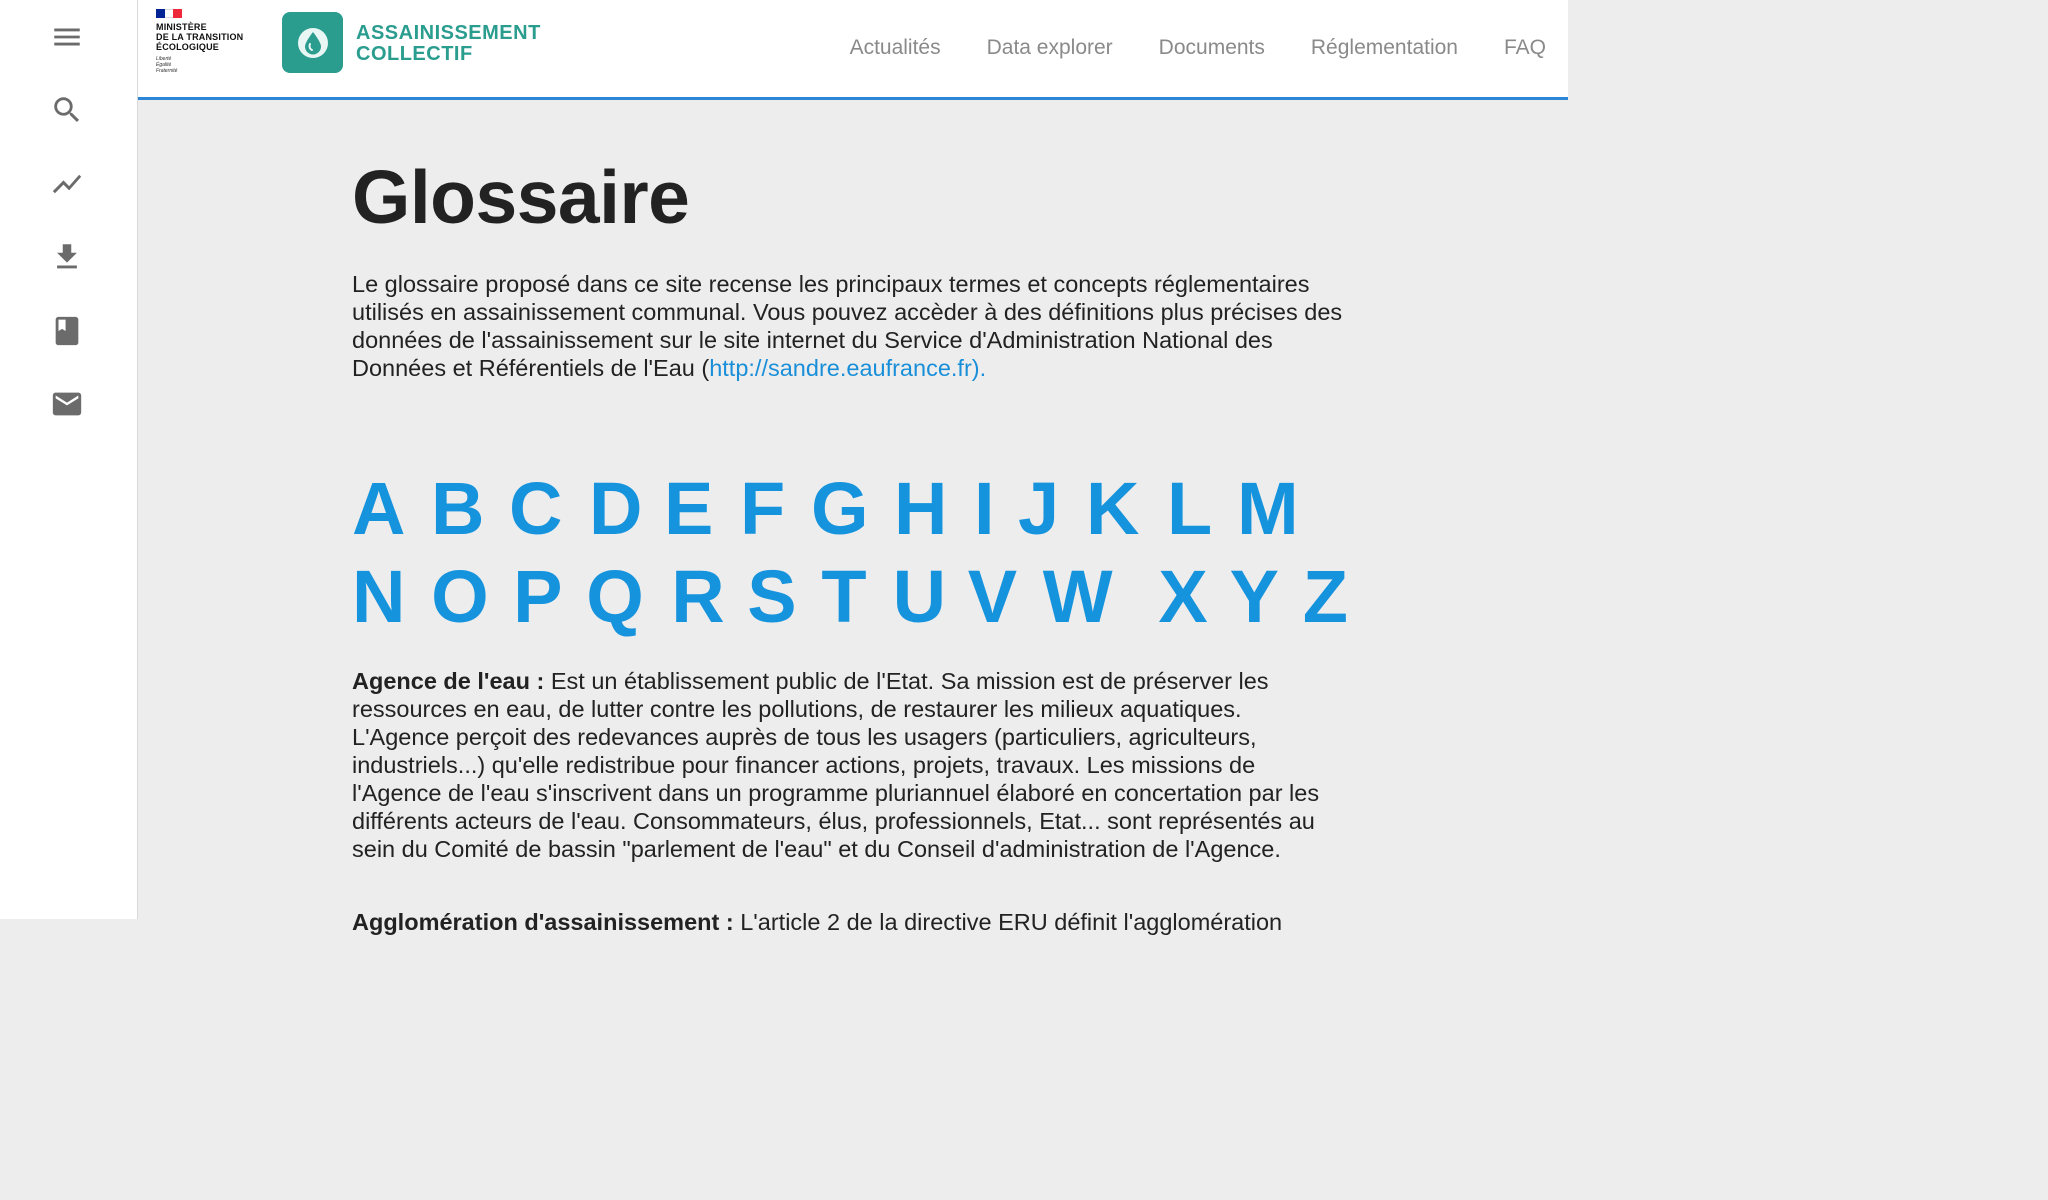  Describe the element at coordinates (414, 54) in the screenshot. I see `app-title-line-2: COLLECTIF` at that location.